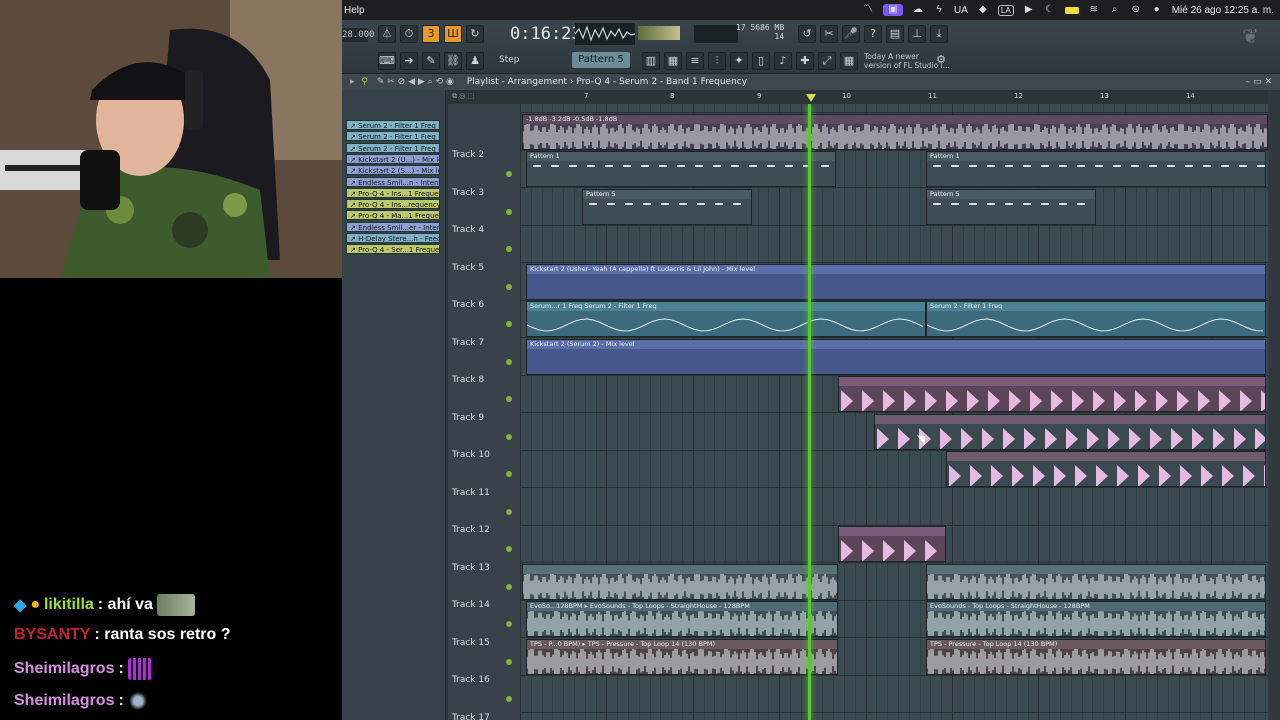 The image size is (1280, 720). What do you see at coordinates (961, 10) in the screenshot?
I see `keyboard-language: UA` at bounding box center [961, 10].